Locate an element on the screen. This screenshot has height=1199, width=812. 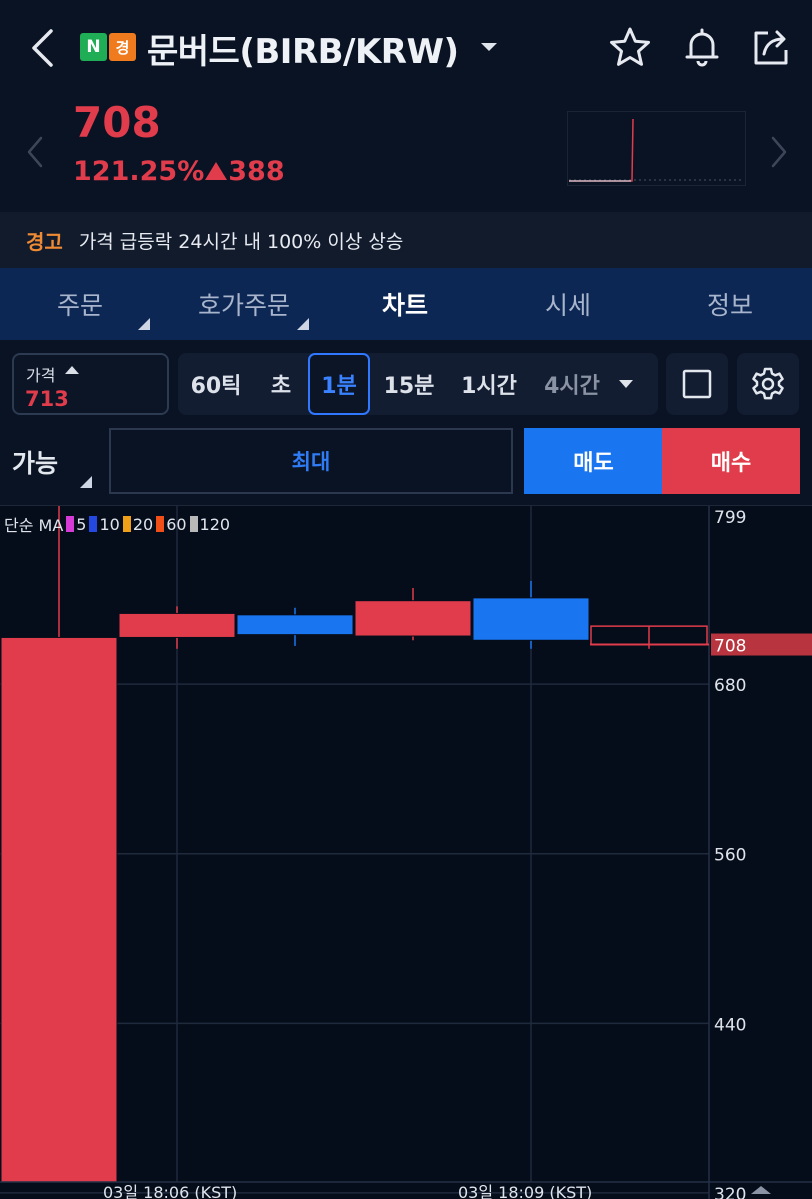
order-row: 가능 최대 매도 매수 is located at coordinates (406, 462).